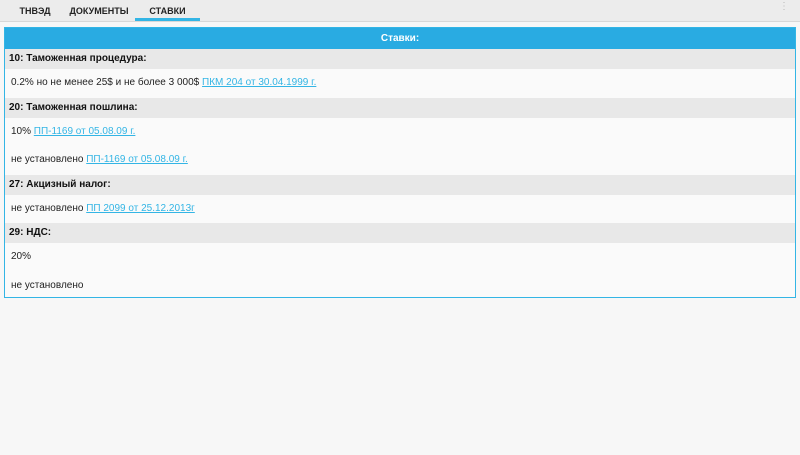 The width and height of the screenshot is (800, 455). Describe the element at coordinates (35, 11) in the screenshot. I see `tab-tnved: ТНВЭД` at that location.